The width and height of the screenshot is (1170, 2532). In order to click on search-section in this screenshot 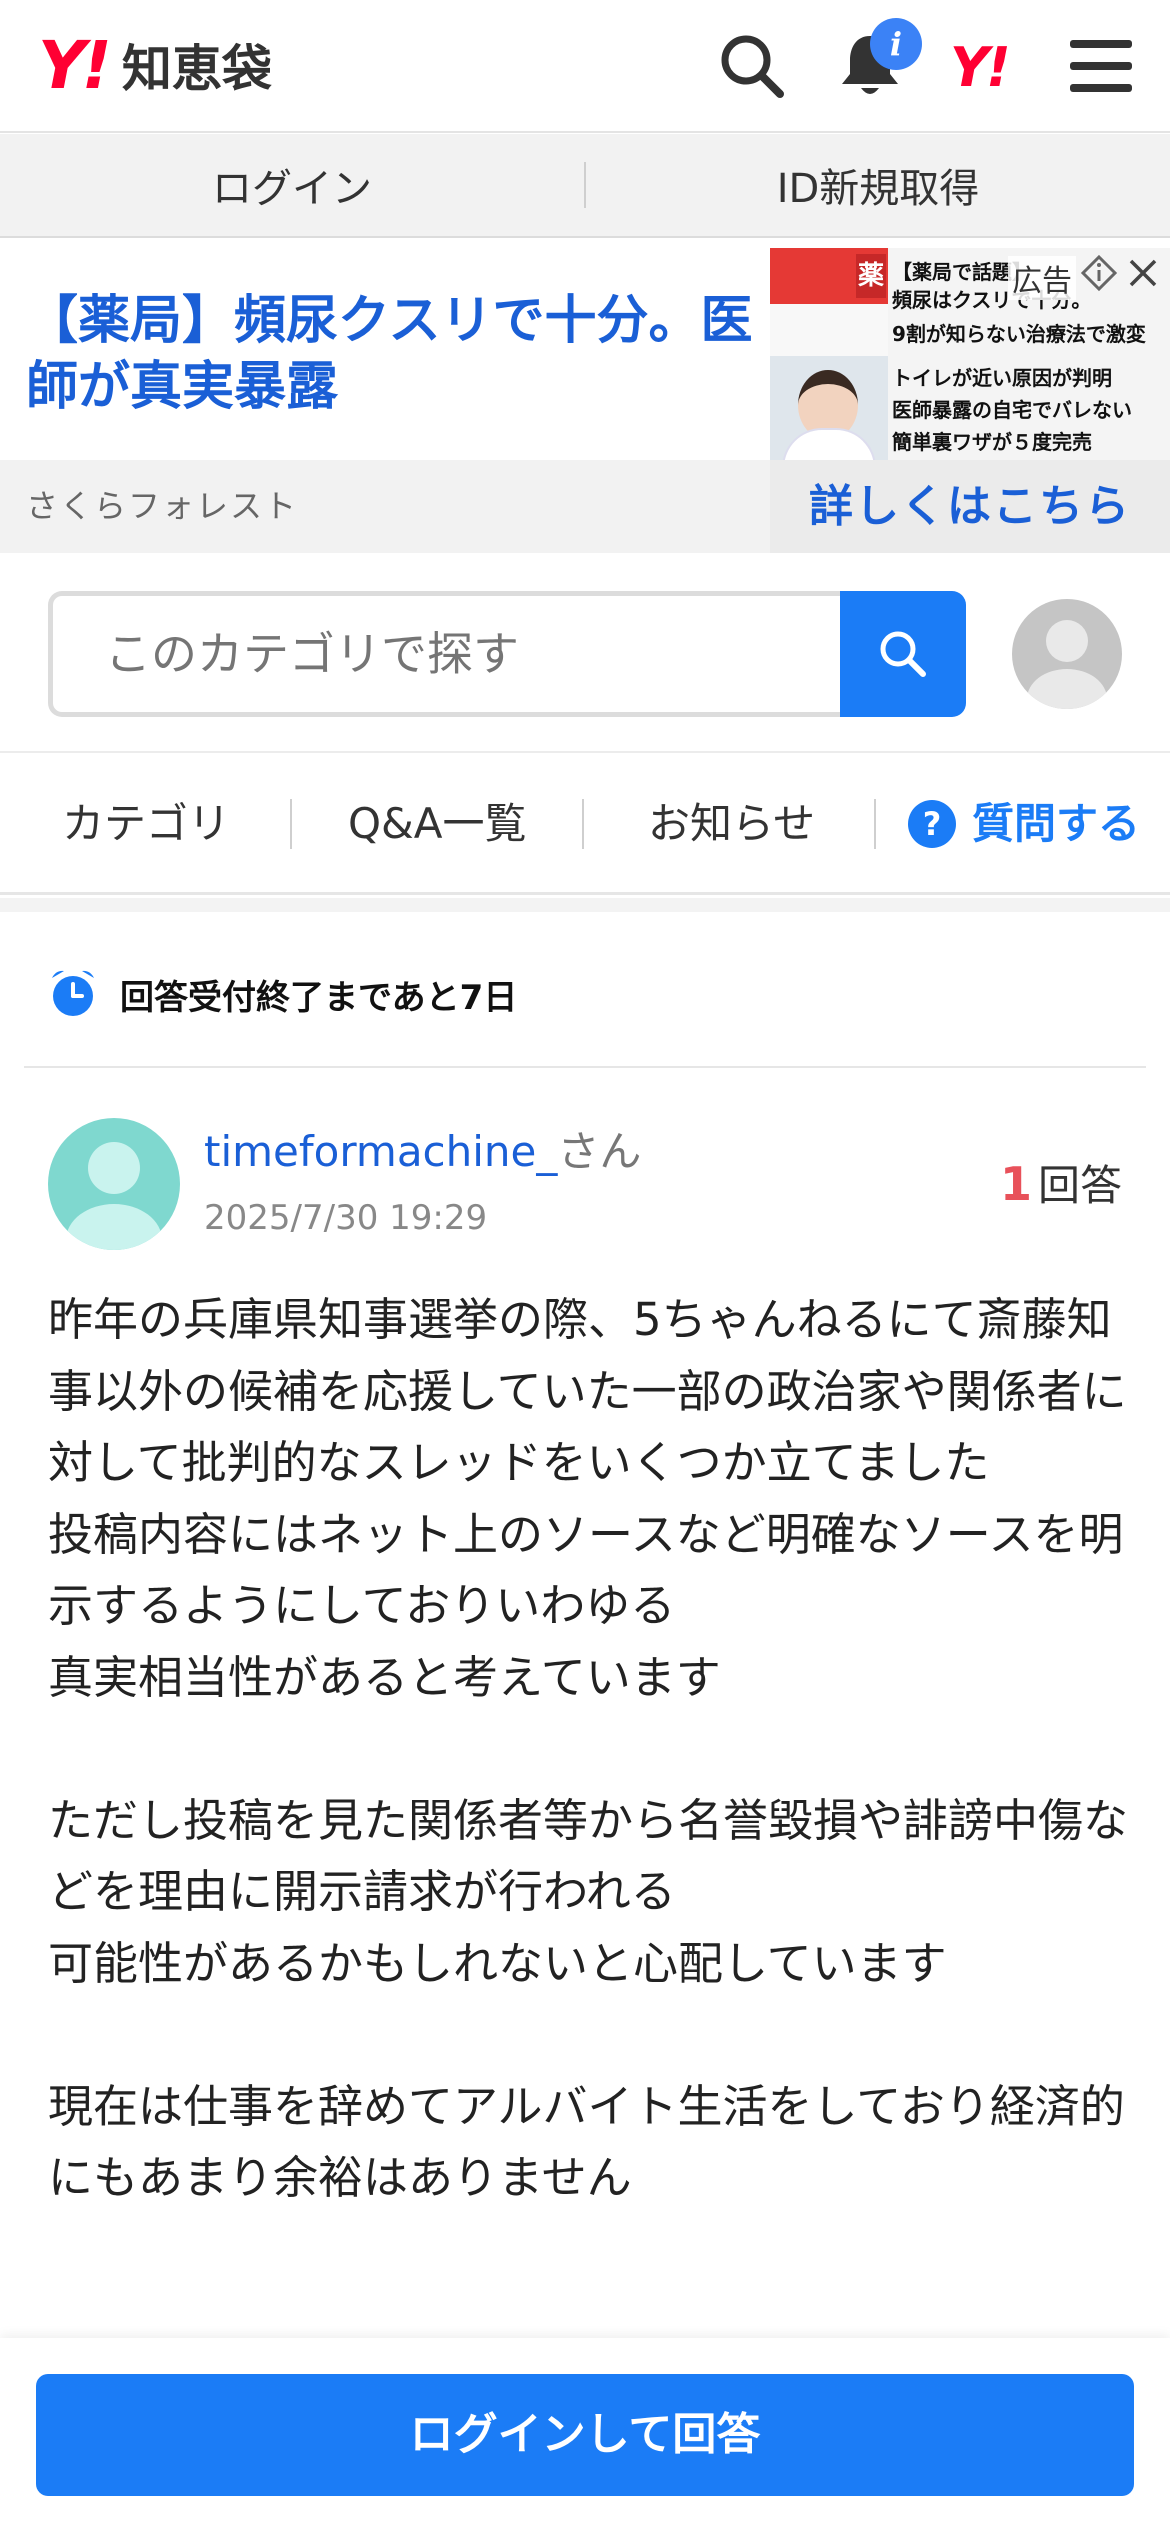, I will do `click(585, 653)`.